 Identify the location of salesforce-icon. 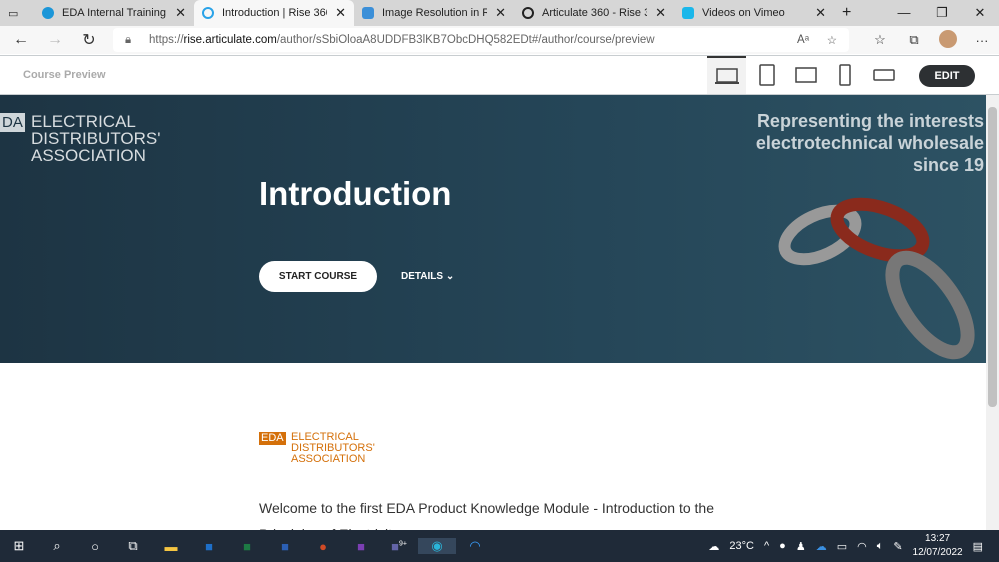
(48, 13).